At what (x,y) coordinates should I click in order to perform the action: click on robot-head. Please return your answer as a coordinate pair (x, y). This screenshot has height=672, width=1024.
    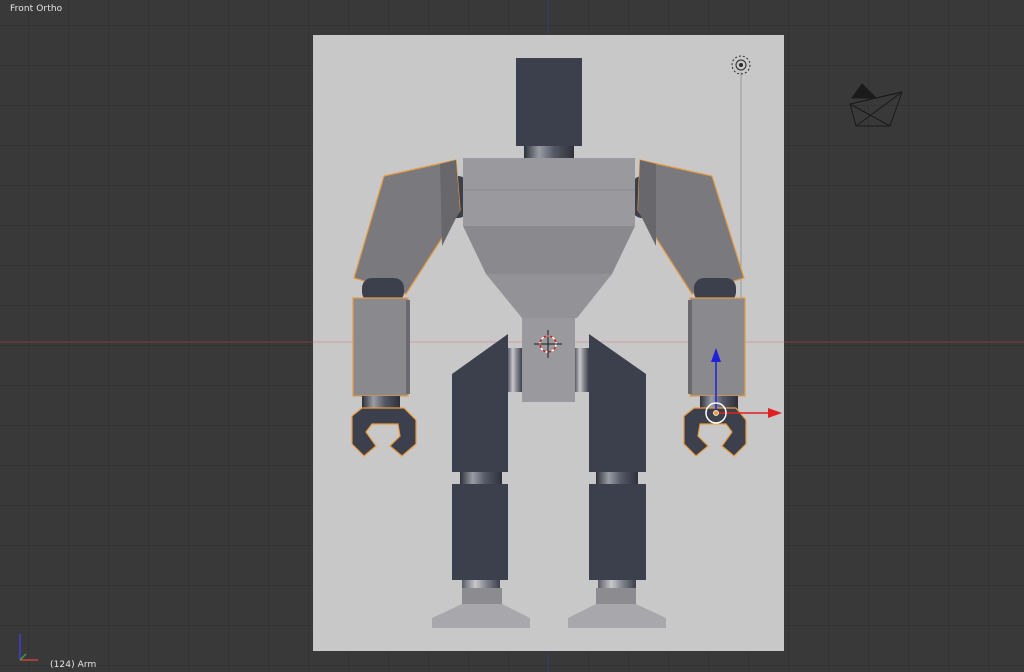
    Looking at the image, I should click on (549, 102).